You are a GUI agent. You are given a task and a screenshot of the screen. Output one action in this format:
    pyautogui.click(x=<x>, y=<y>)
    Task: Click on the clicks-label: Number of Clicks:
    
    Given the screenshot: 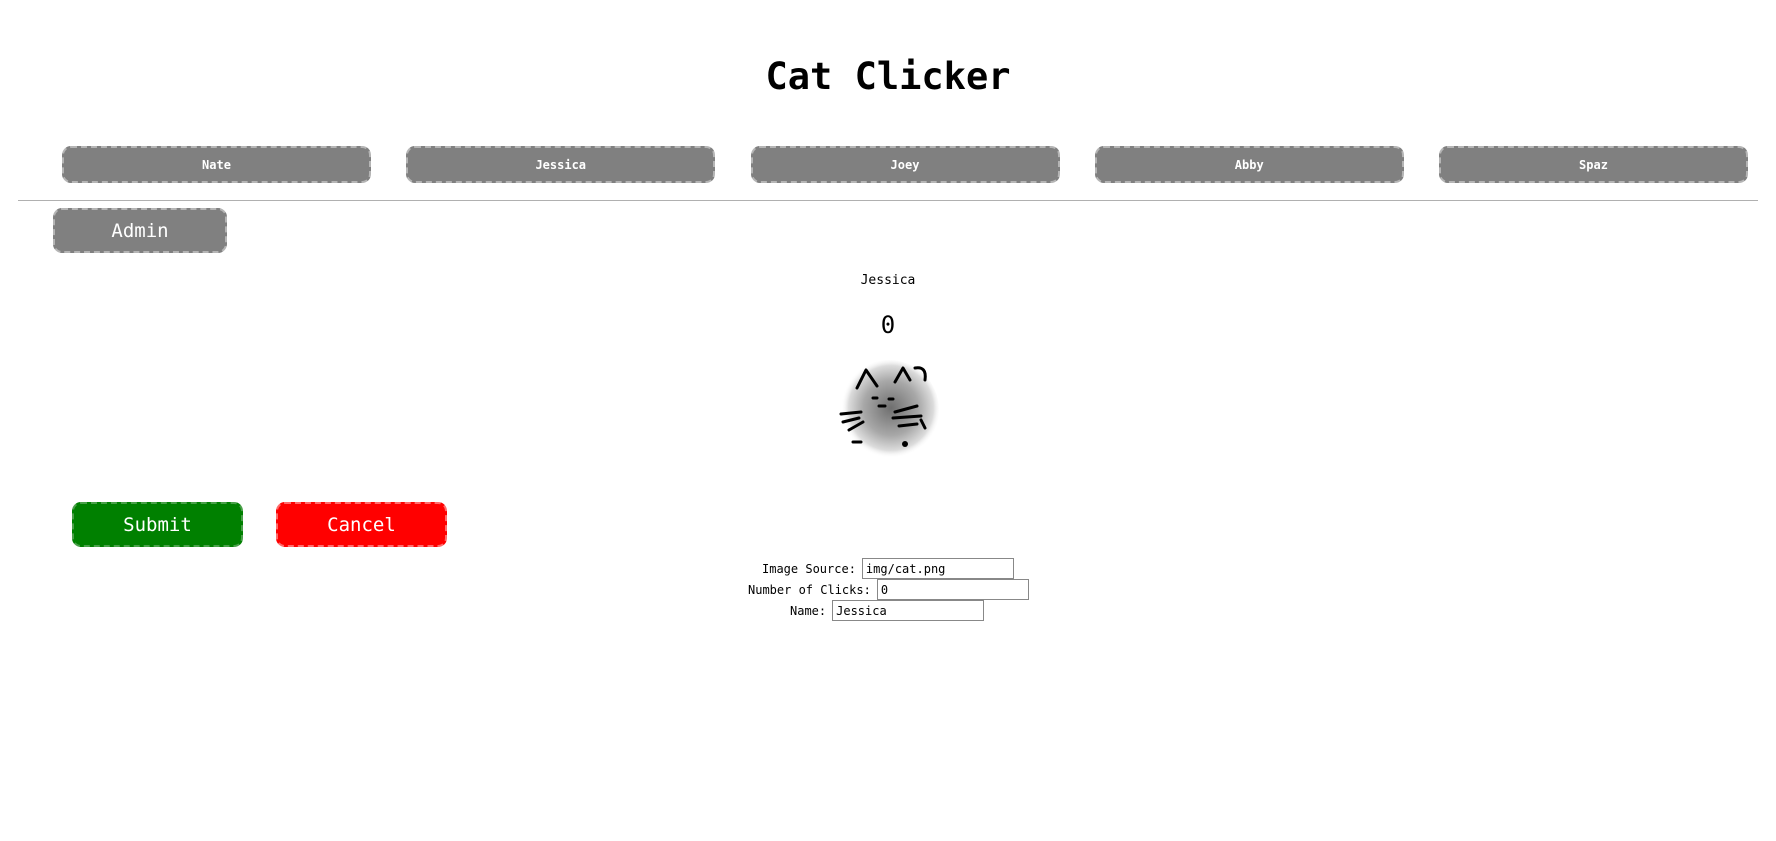 What is the action you would take?
    pyautogui.click(x=809, y=589)
    